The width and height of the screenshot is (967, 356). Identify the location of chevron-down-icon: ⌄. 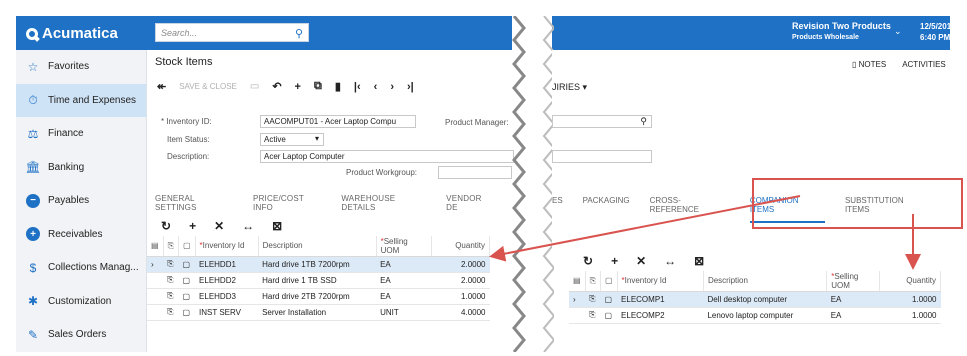
(898, 31).